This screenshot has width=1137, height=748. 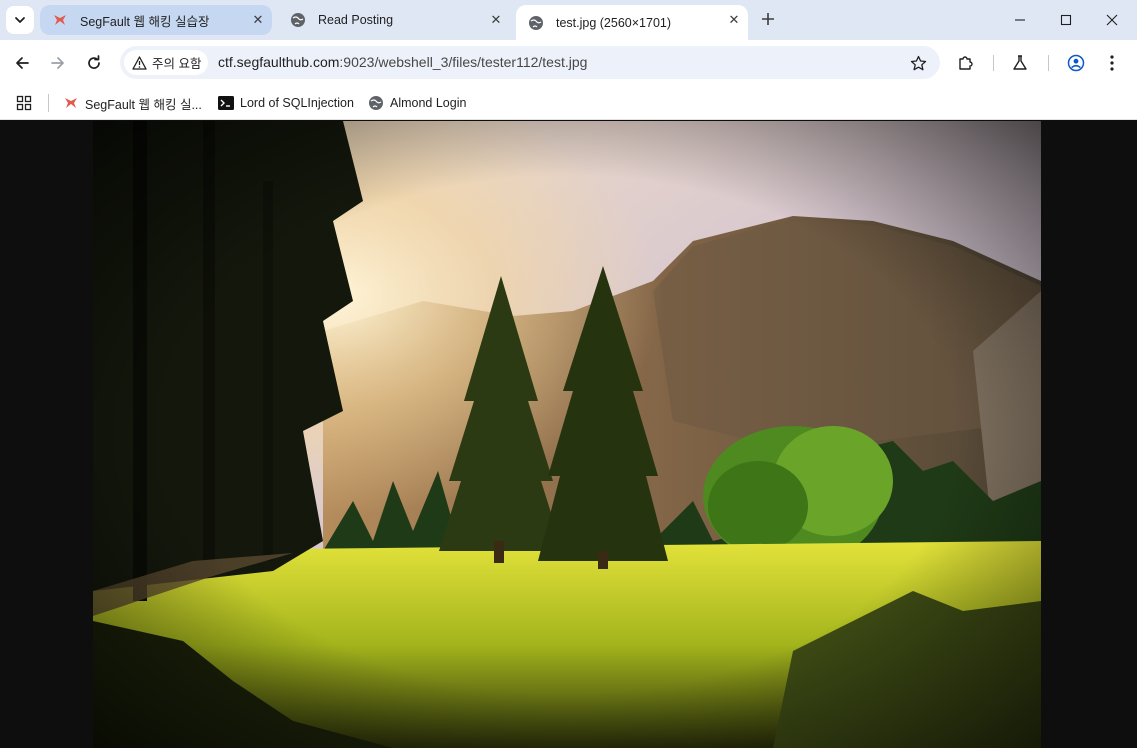 I want to click on bookmark-almond-login: Almond Login, so click(x=417, y=103).